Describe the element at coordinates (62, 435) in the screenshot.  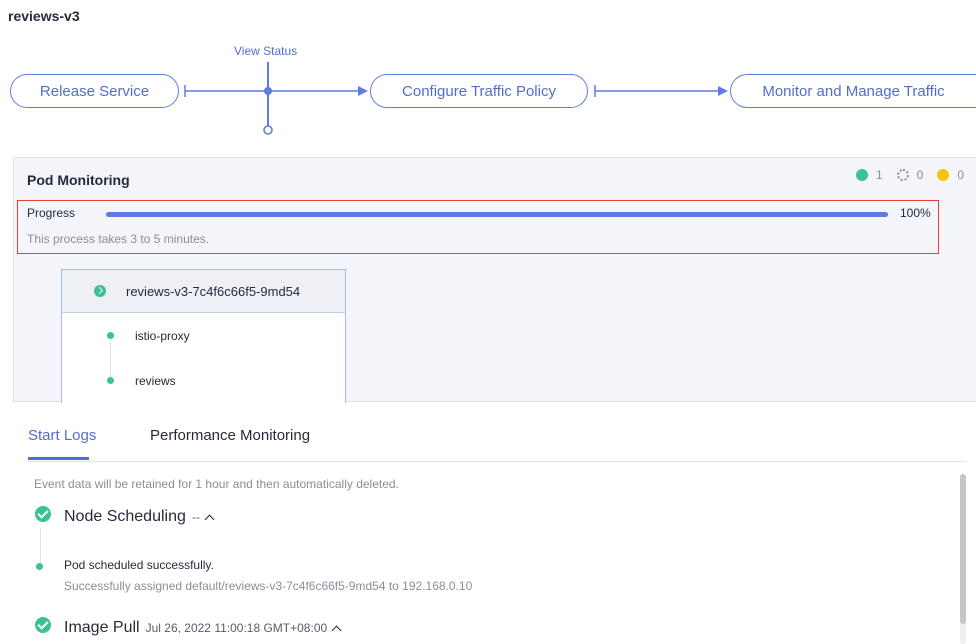
I see `tab-start-logs: Start Logs` at that location.